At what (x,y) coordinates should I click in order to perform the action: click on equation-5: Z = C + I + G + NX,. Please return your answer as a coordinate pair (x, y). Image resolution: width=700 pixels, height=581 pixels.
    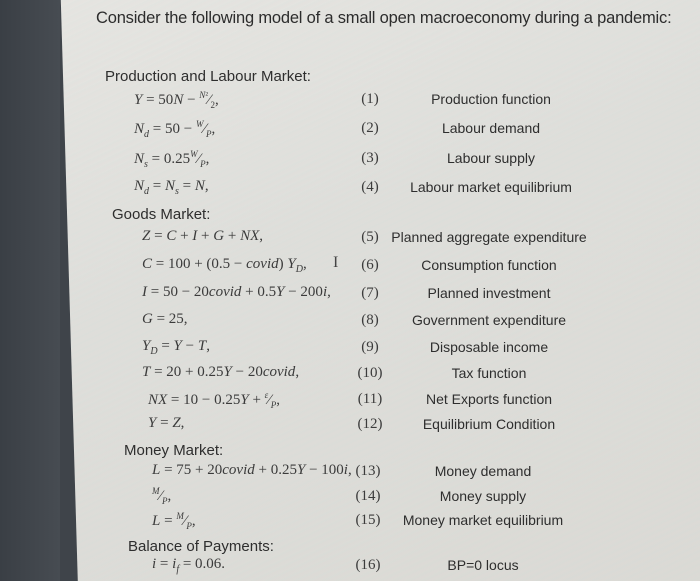
    Looking at the image, I should click on (202, 236).